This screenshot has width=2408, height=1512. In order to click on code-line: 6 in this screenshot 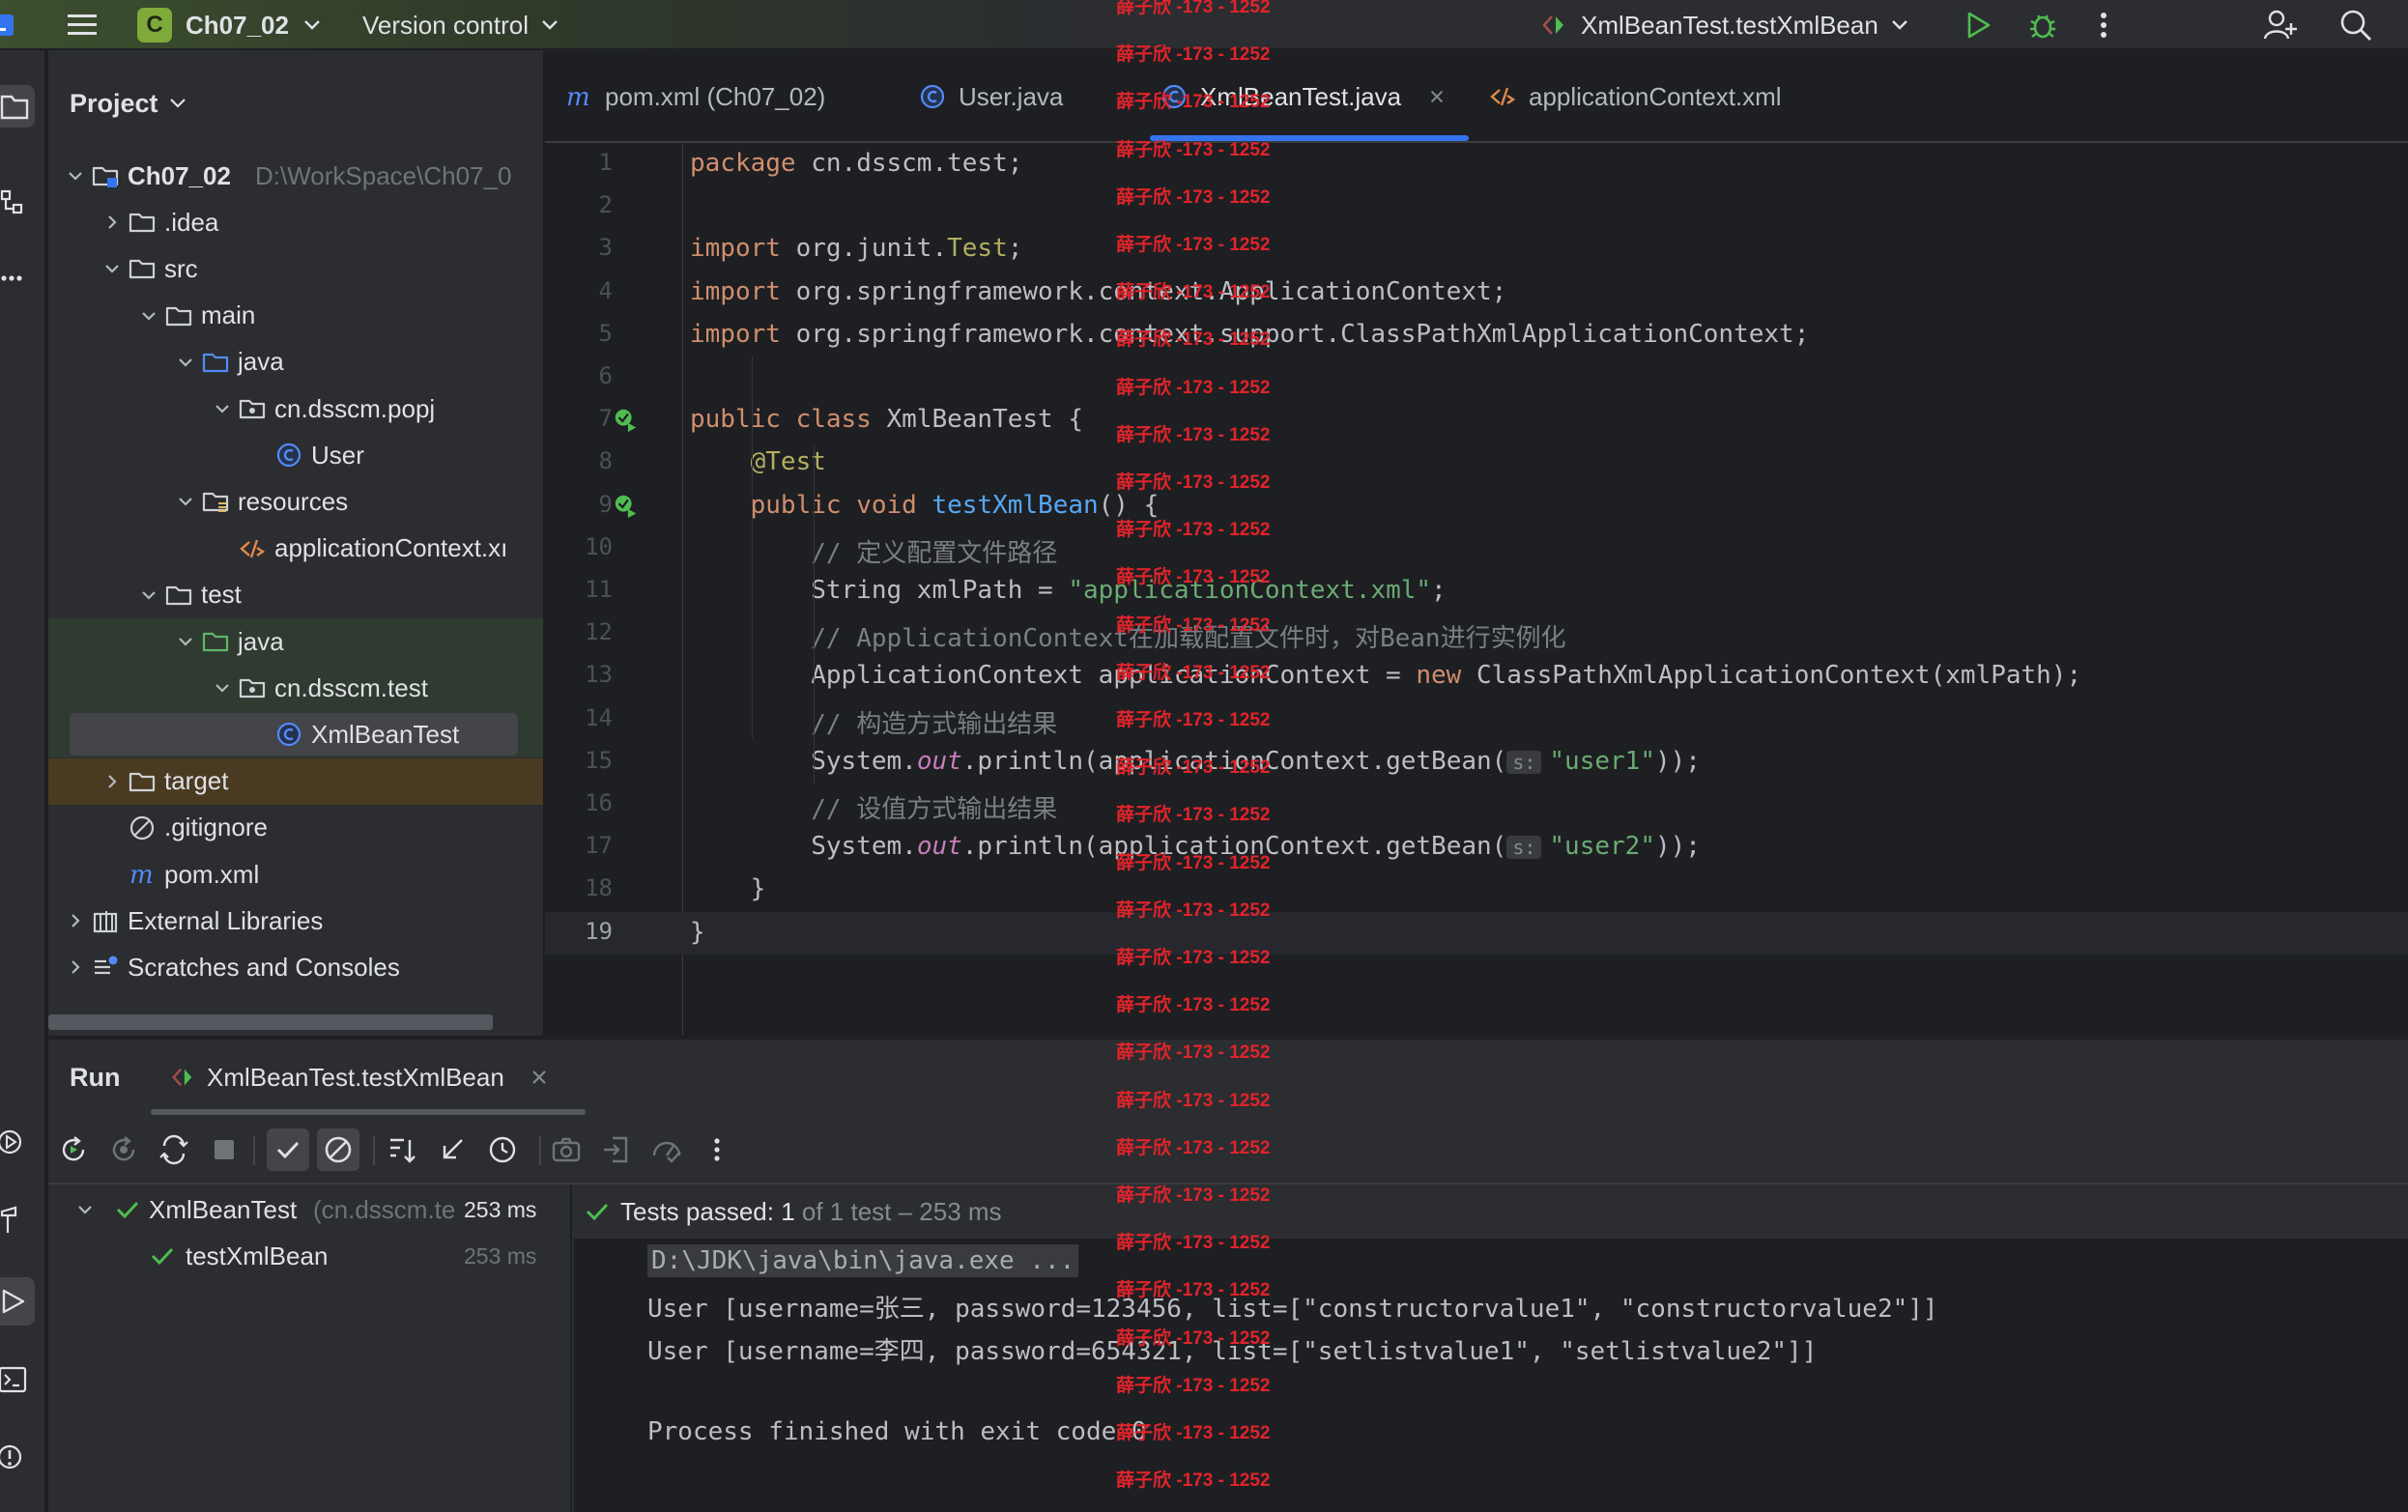, I will do `click(1477, 378)`.